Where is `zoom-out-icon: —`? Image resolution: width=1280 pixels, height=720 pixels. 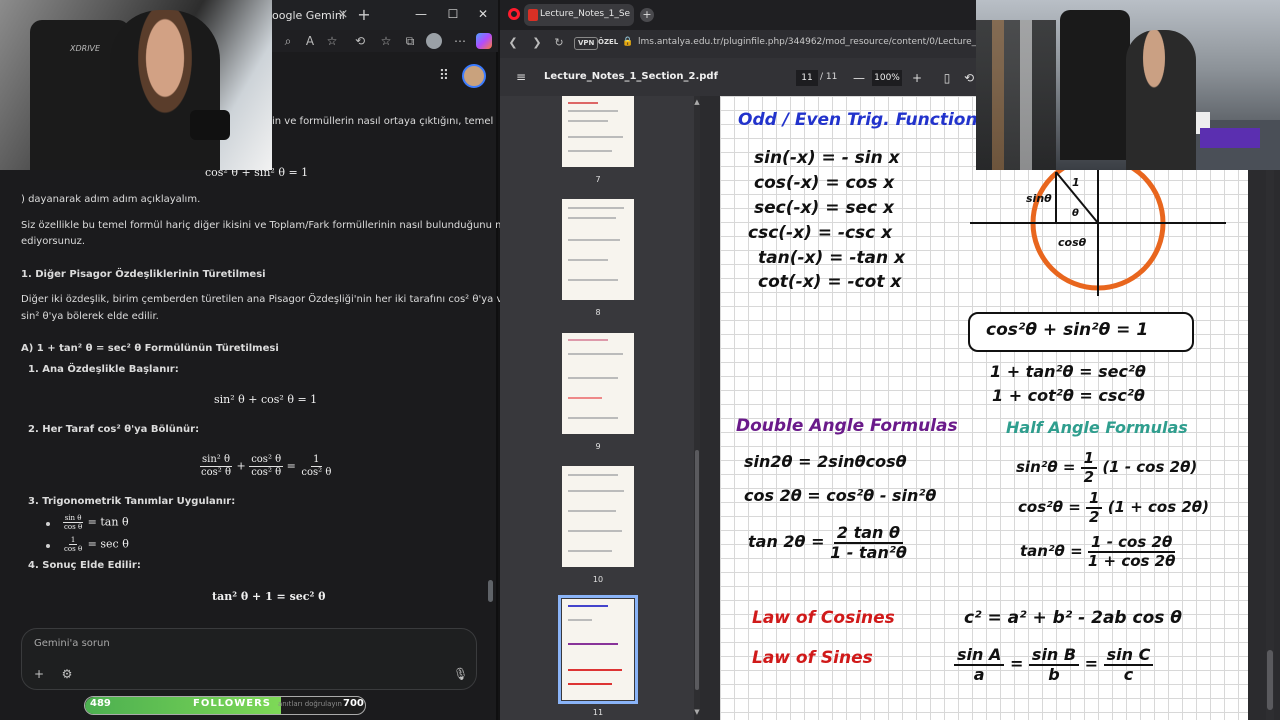
zoom-out-icon: — is located at coordinates (859, 78).